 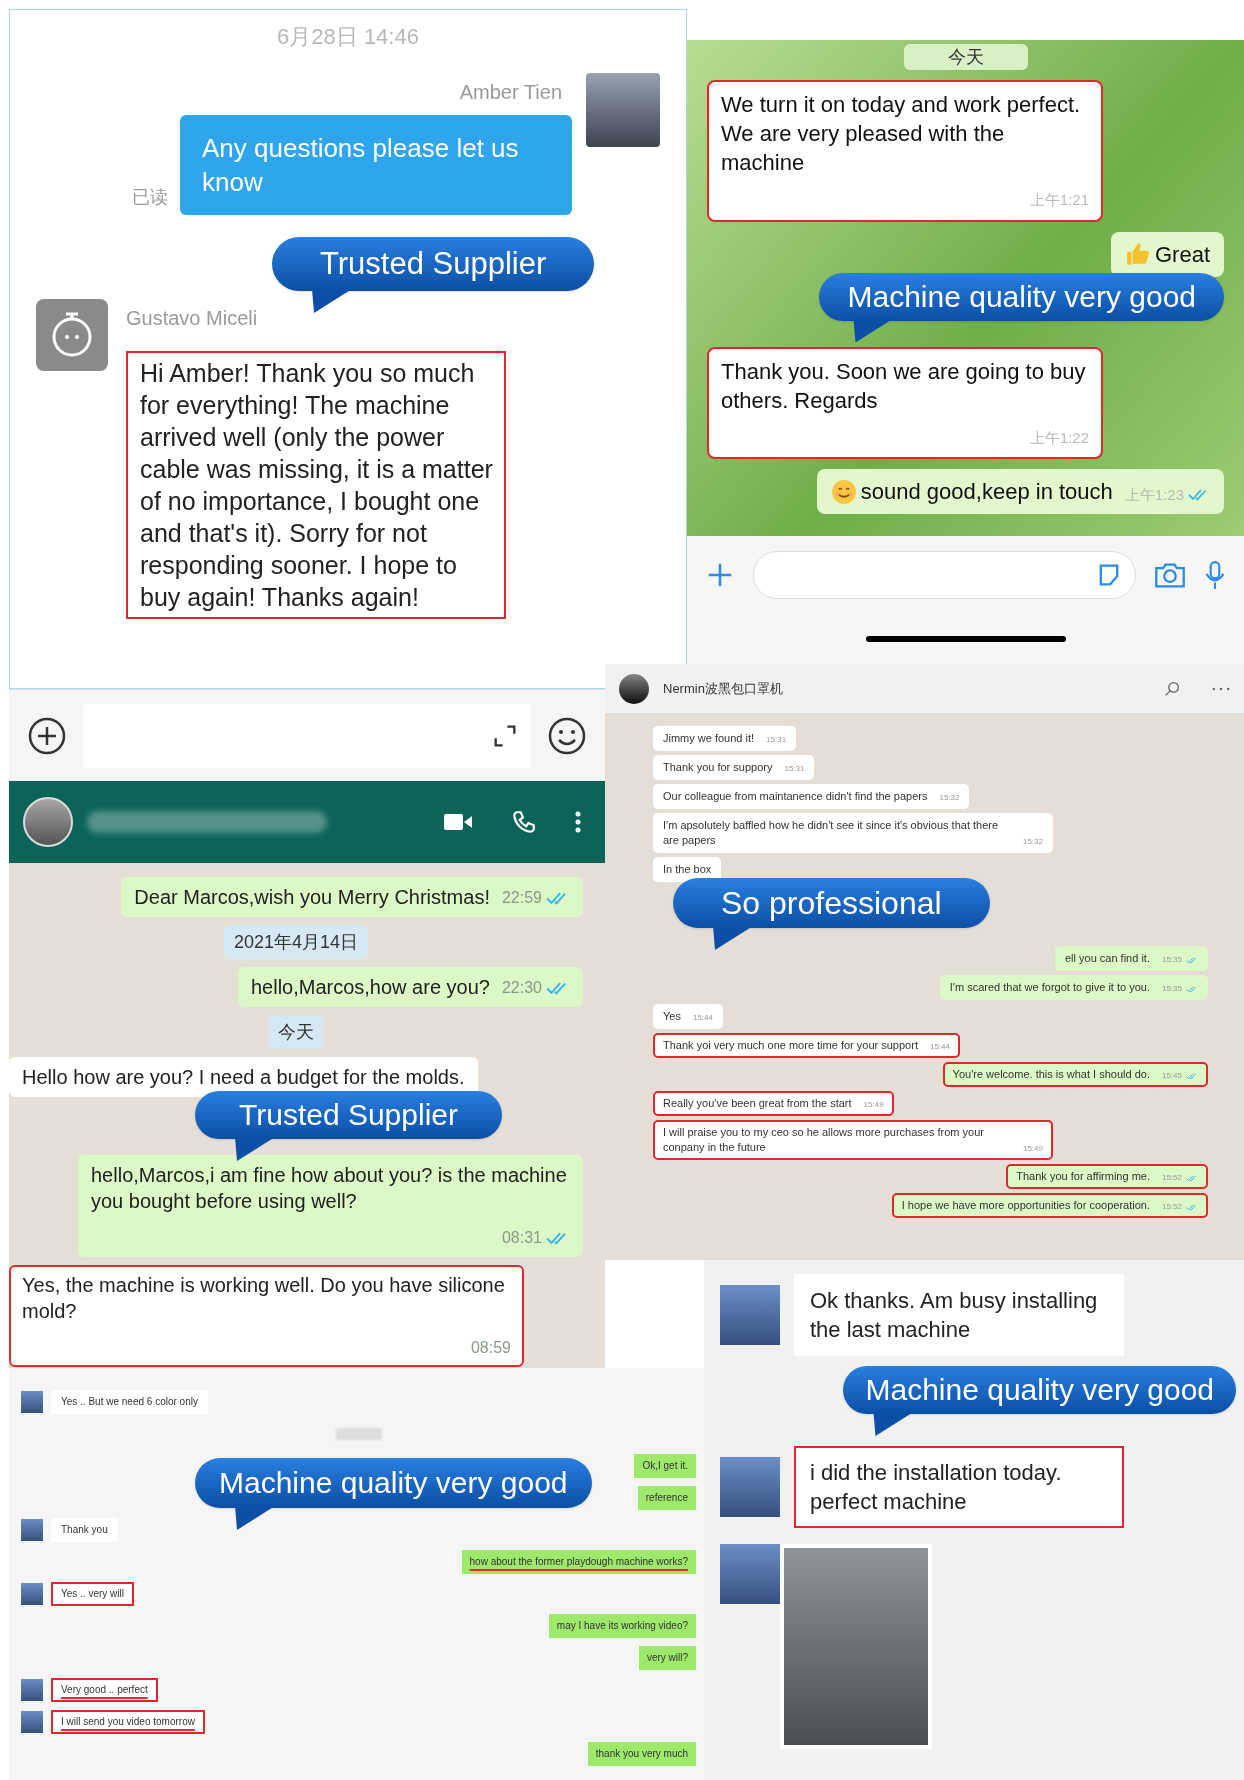 I want to click on message-text: Ok,I get it., so click(x=665, y=1466).